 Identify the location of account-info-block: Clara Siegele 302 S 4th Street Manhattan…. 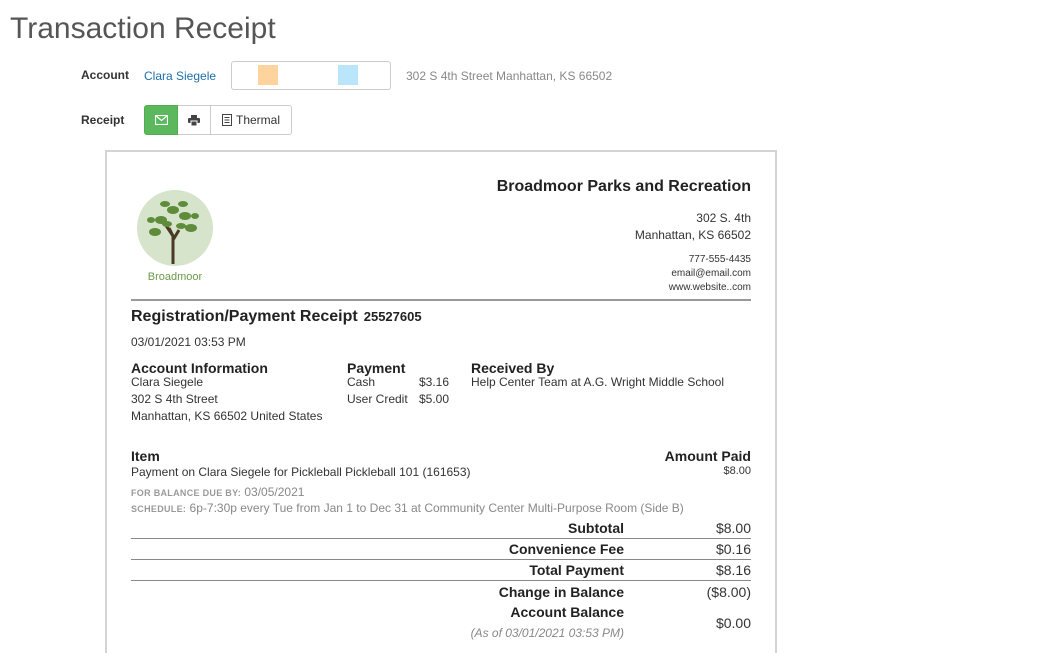
(226, 399).